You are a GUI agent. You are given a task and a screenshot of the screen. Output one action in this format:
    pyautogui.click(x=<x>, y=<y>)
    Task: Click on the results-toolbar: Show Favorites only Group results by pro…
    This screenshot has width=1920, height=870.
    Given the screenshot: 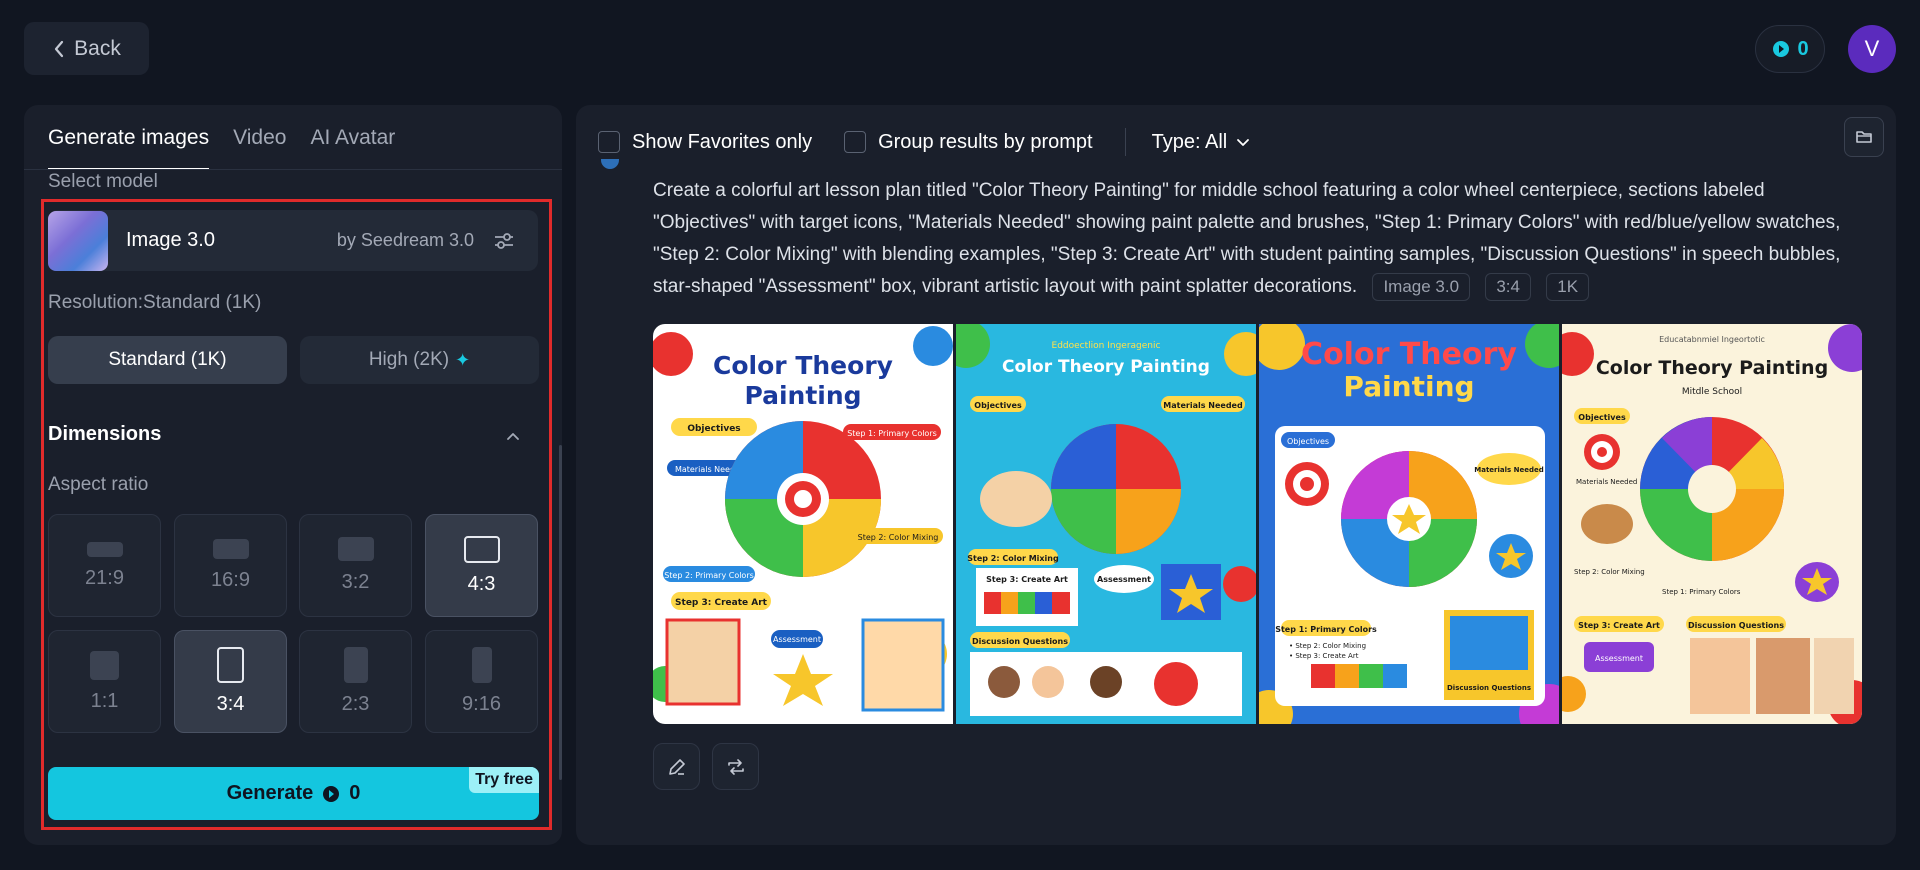 What is the action you would take?
    pyautogui.click(x=924, y=142)
    